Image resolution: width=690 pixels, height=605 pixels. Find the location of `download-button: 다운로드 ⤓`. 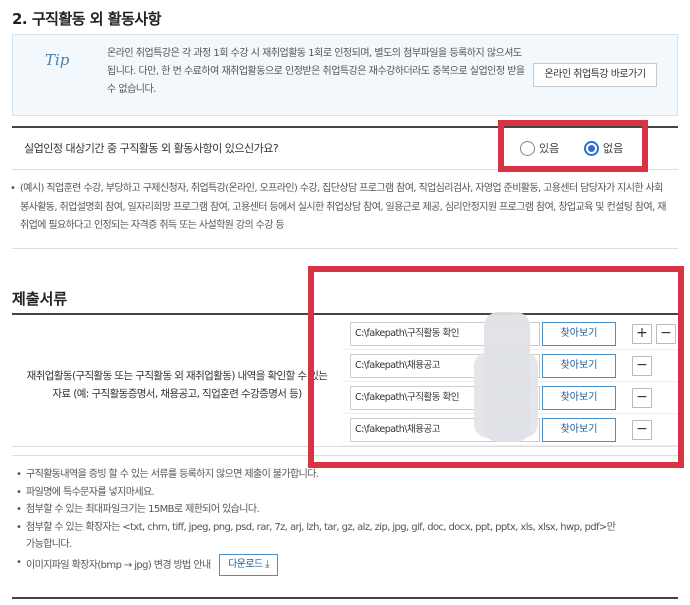

download-button: 다운로드 ⤓ is located at coordinates (248, 564).